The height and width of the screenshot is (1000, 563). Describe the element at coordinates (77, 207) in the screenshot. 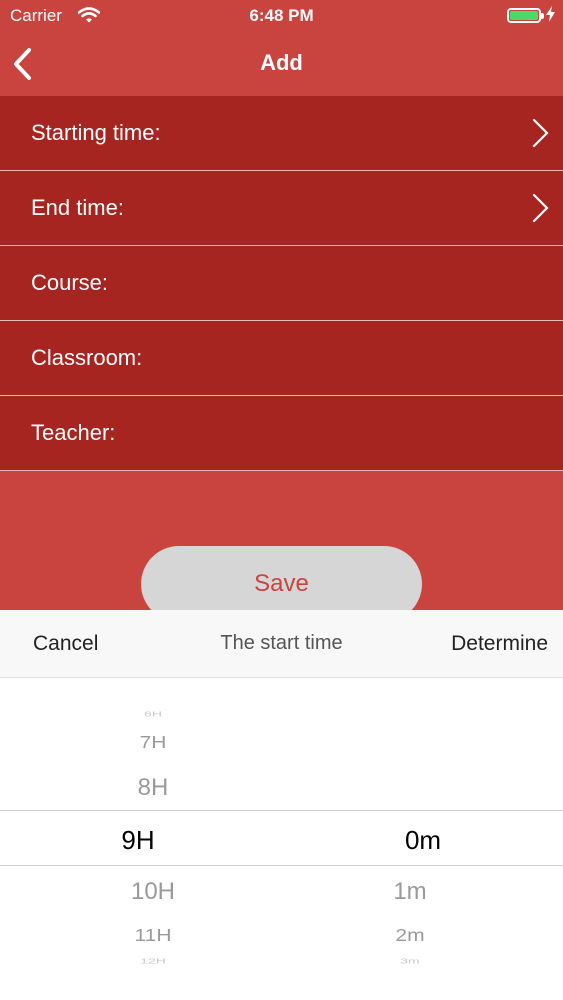

I see `end-time-label: End time:` at that location.